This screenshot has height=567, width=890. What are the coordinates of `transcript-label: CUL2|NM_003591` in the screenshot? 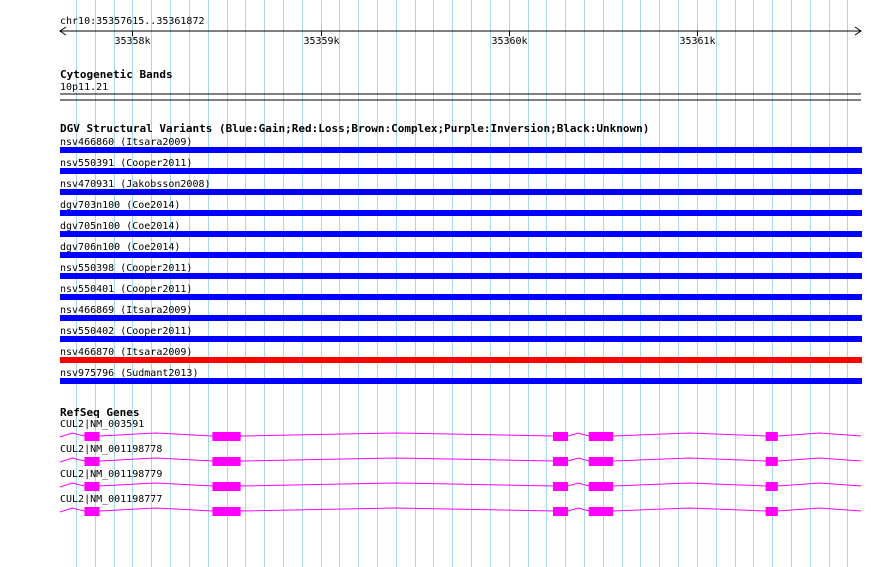 It's located at (102, 424).